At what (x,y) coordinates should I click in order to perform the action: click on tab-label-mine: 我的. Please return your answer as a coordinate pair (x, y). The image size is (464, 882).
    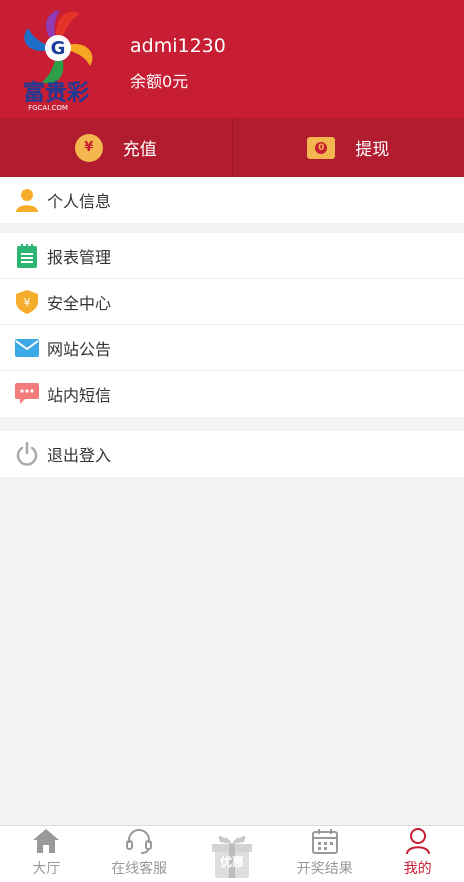
    Looking at the image, I should click on (417, 869).